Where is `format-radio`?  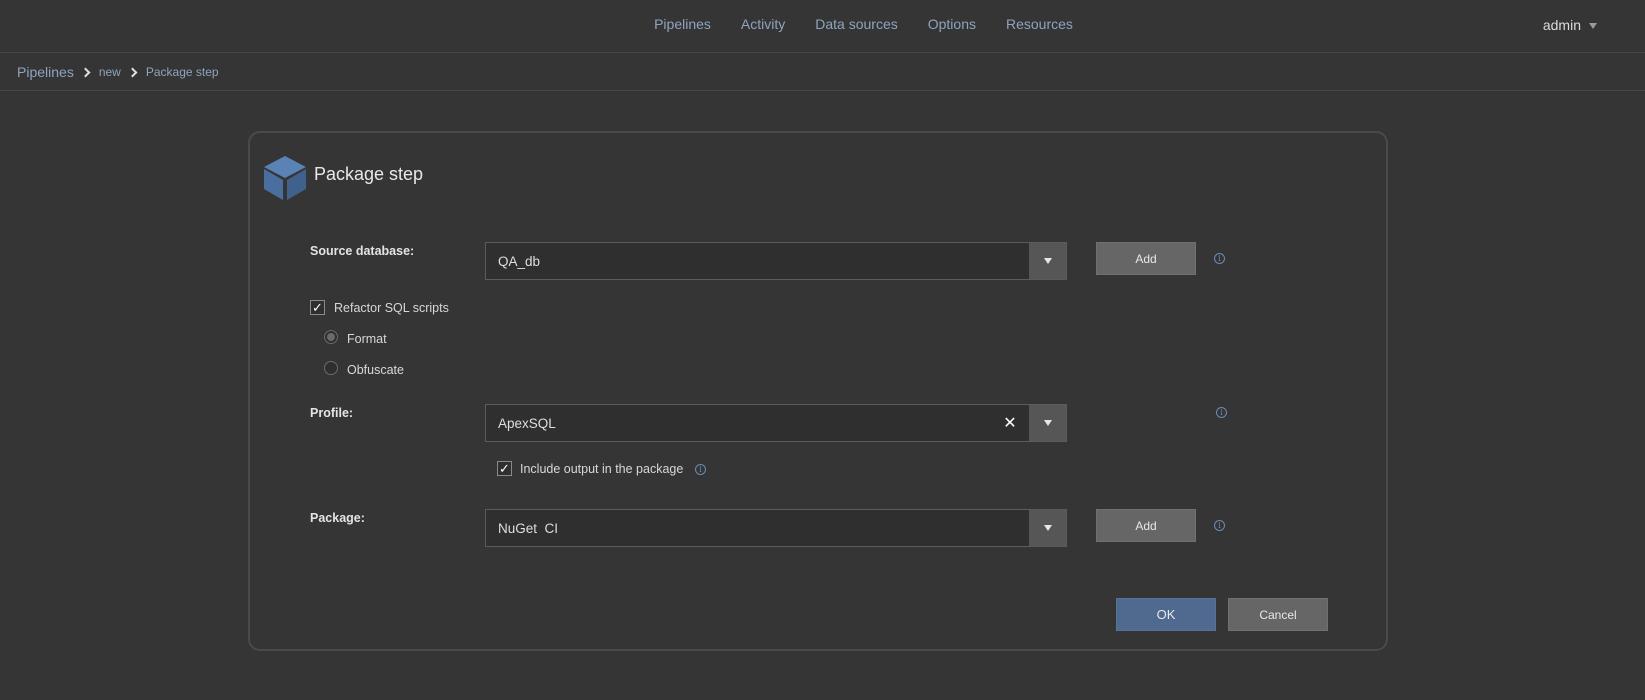 format-radio is located at coordinates (331, 337).